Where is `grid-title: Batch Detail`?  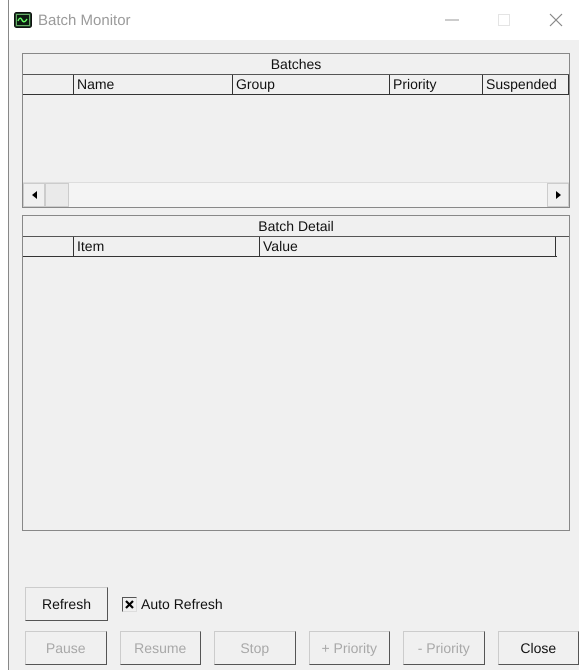 grid-title: Batch Detail is located at coordinates (296, 226).